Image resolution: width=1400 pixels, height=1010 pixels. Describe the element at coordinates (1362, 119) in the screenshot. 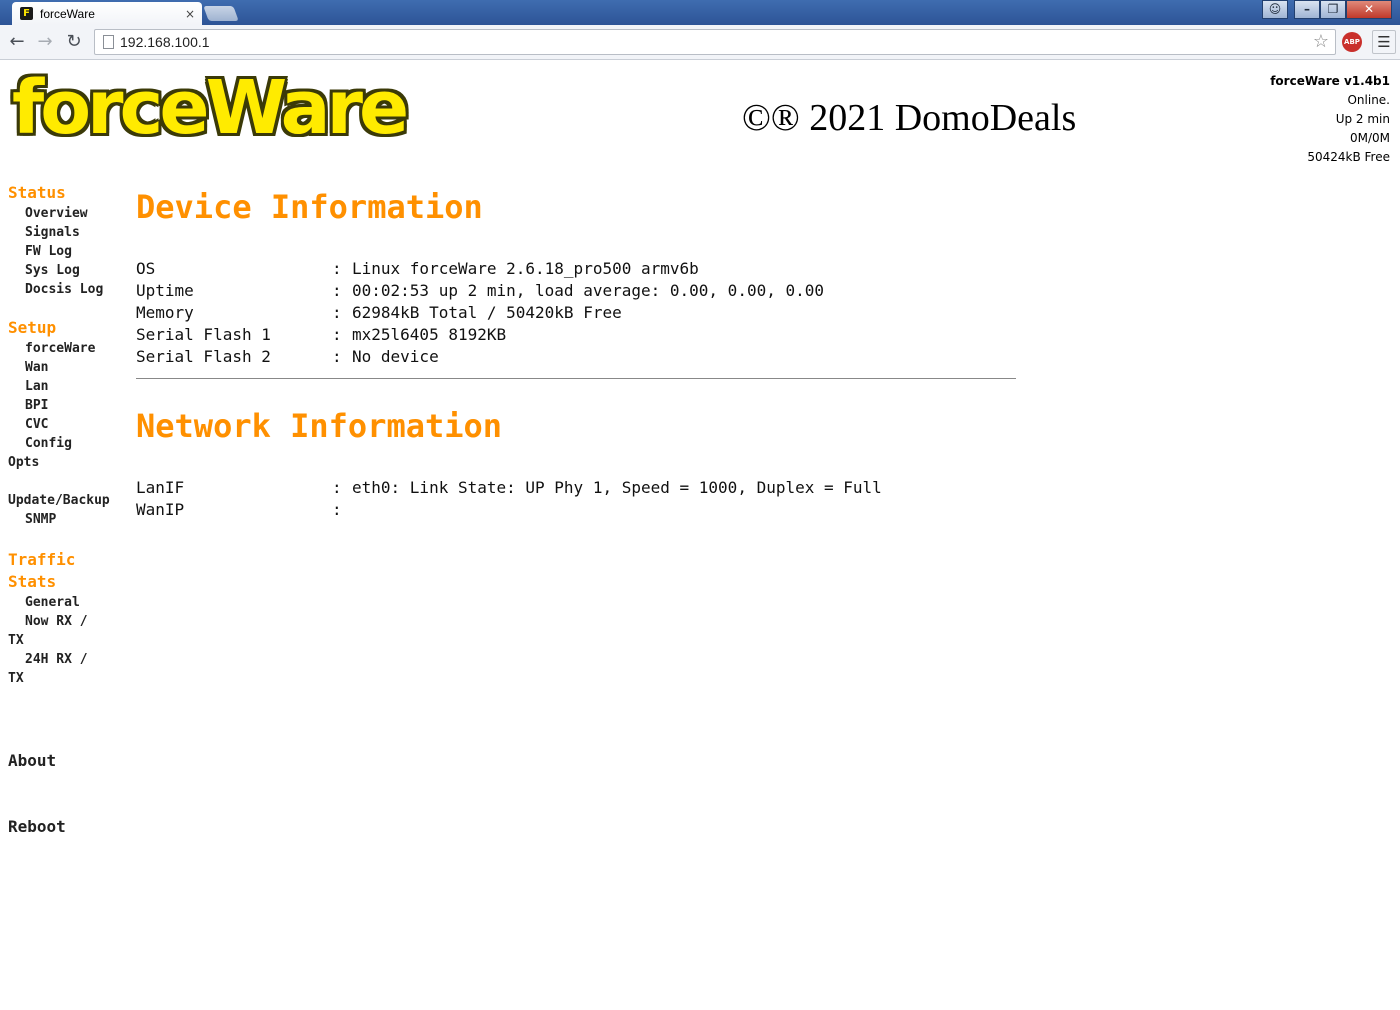

I see `uptime-summary: Up 2 min` at that location.